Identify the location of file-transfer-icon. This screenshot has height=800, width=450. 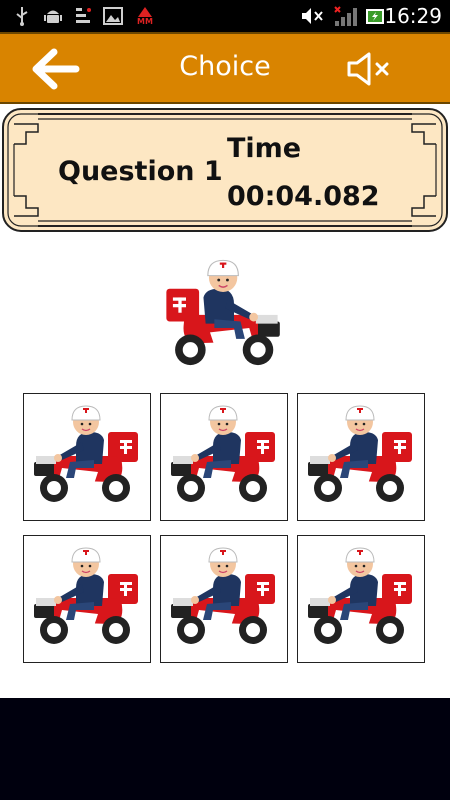
(83, 16).